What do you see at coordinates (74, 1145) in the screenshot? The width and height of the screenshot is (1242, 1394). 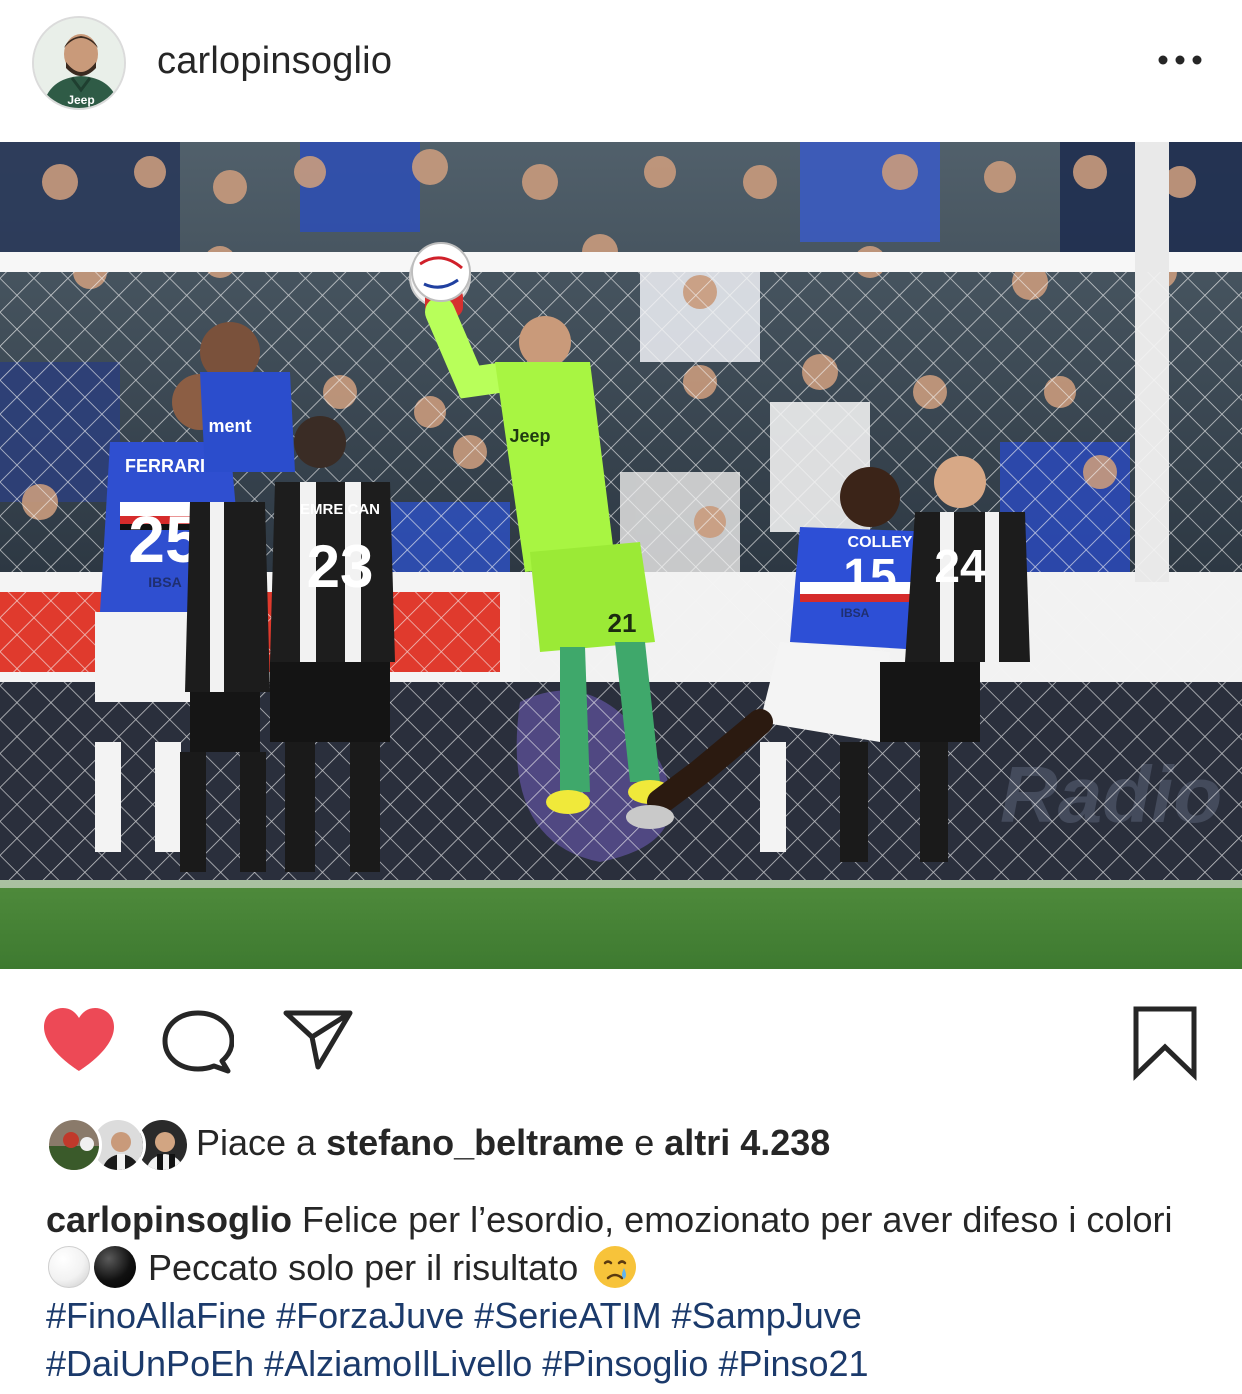 I see `liker-avatar` at bounding box center [74, 1145].